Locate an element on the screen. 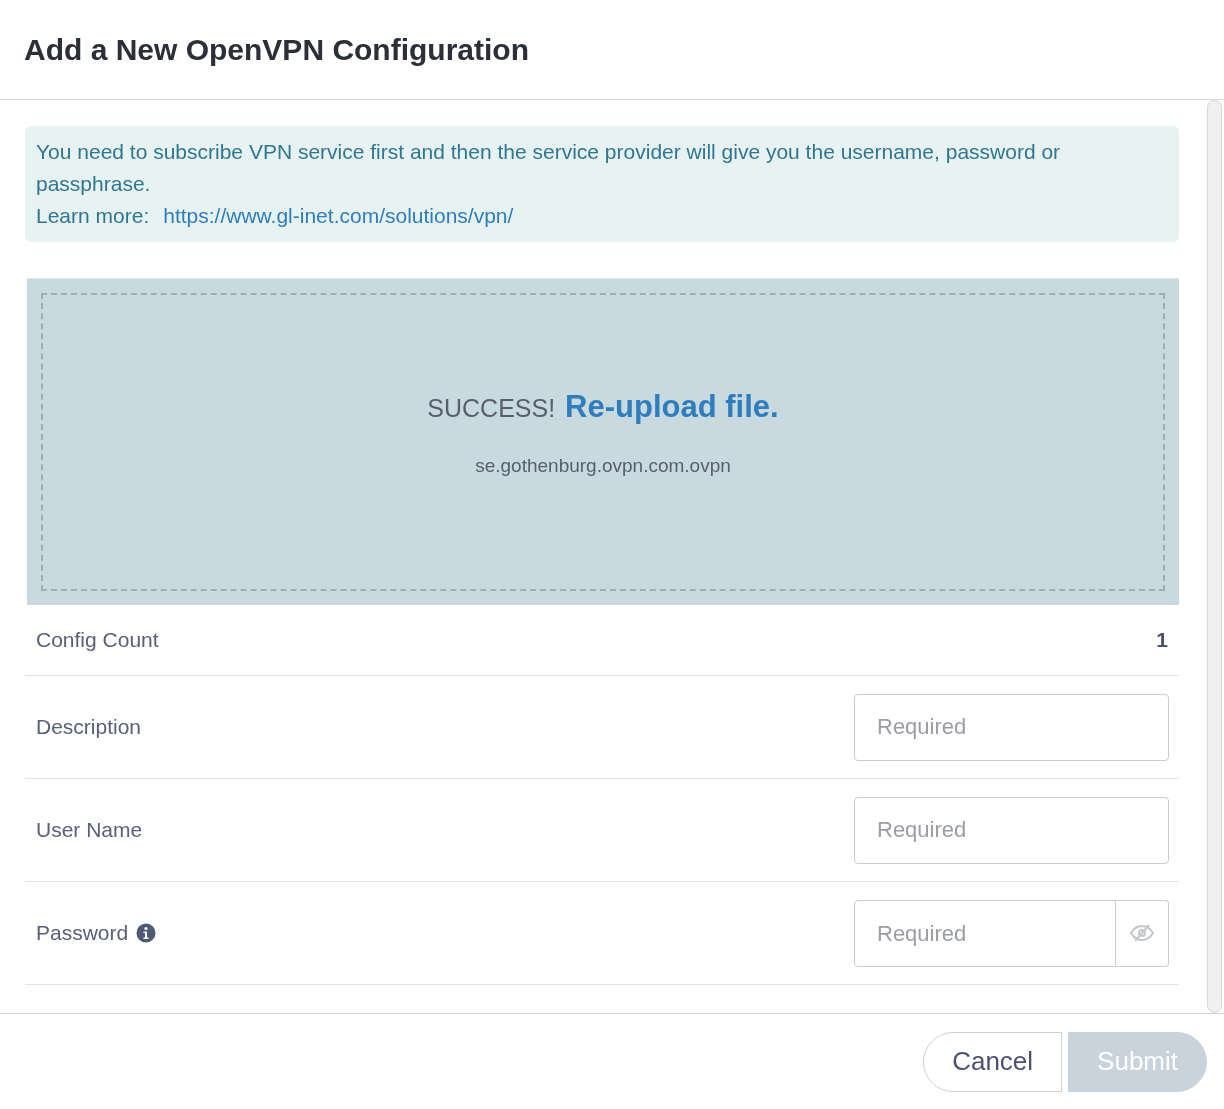 This screenshot has width=1224, height=1109. learn-more-link: https://www.gl-inet.com/solutions/vpn/ is located at coordinates (338, 216).